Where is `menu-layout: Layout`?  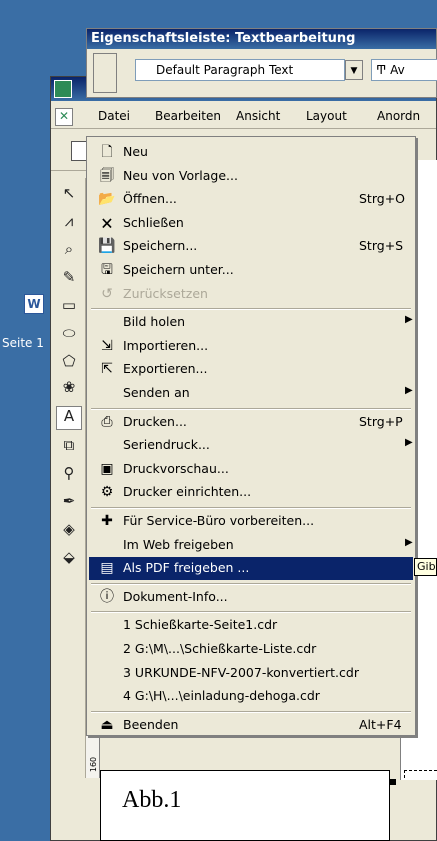 menu-layout: Layout is located at coordinates (326, 116).